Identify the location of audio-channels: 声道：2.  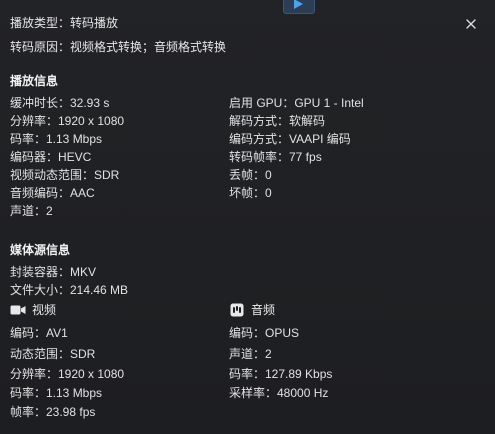
(31, 211).